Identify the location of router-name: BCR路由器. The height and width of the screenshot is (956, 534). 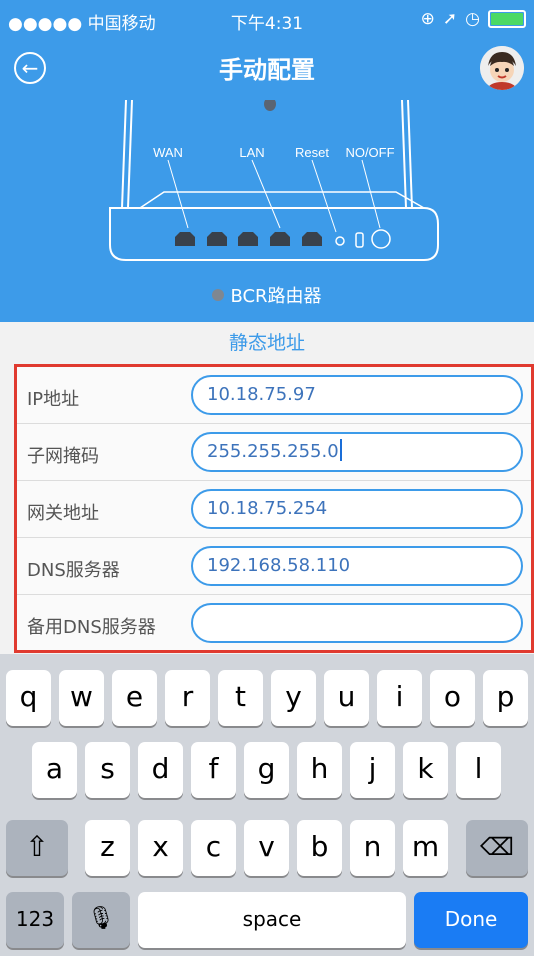
(267, 295).